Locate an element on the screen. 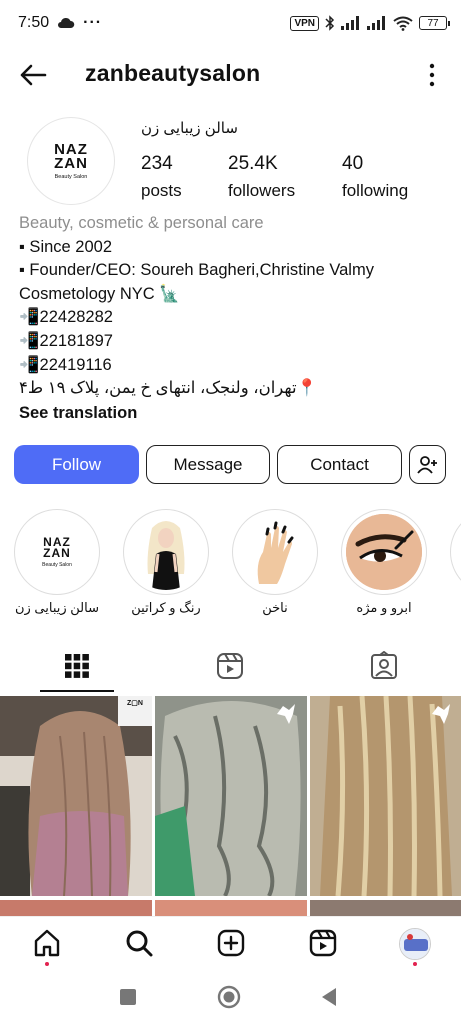 This screenshot has height=1024, width=461. woman-illustration-icon is located at coordinates (166, 552).